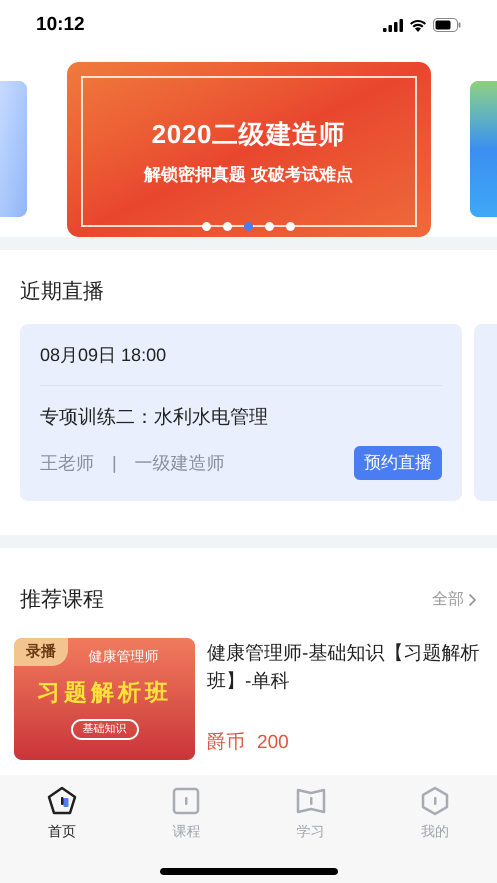 The width and height of the screenshot is (497, 883). I want to click on square-icon, so click(186, 801).